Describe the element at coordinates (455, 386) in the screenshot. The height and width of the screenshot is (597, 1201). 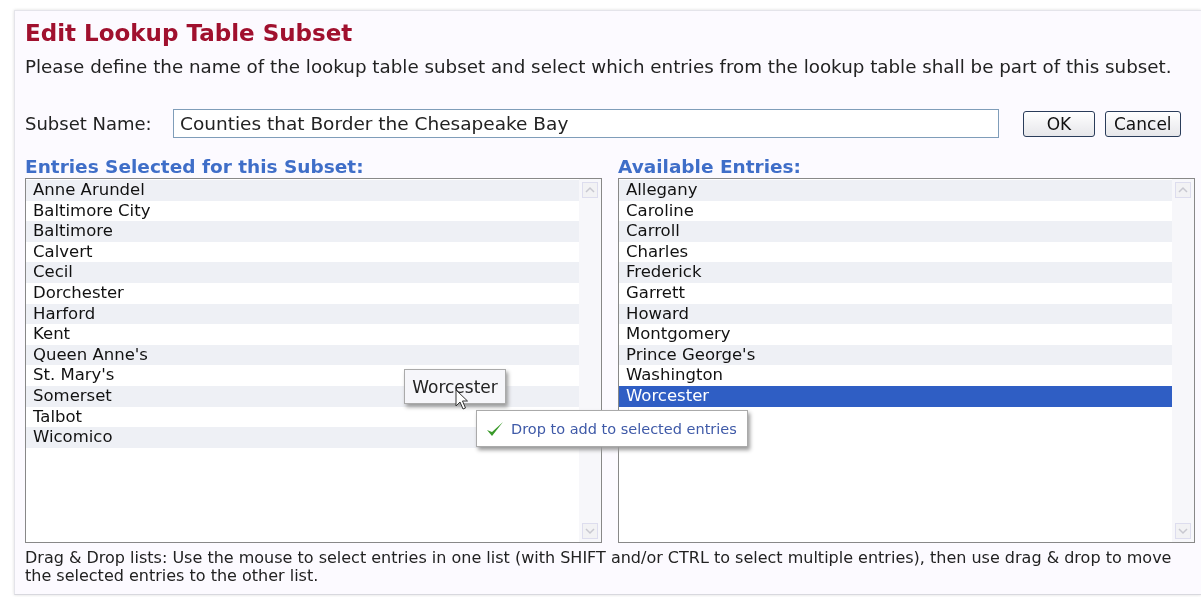
I see `drag-ghost: Worcester` at that location.